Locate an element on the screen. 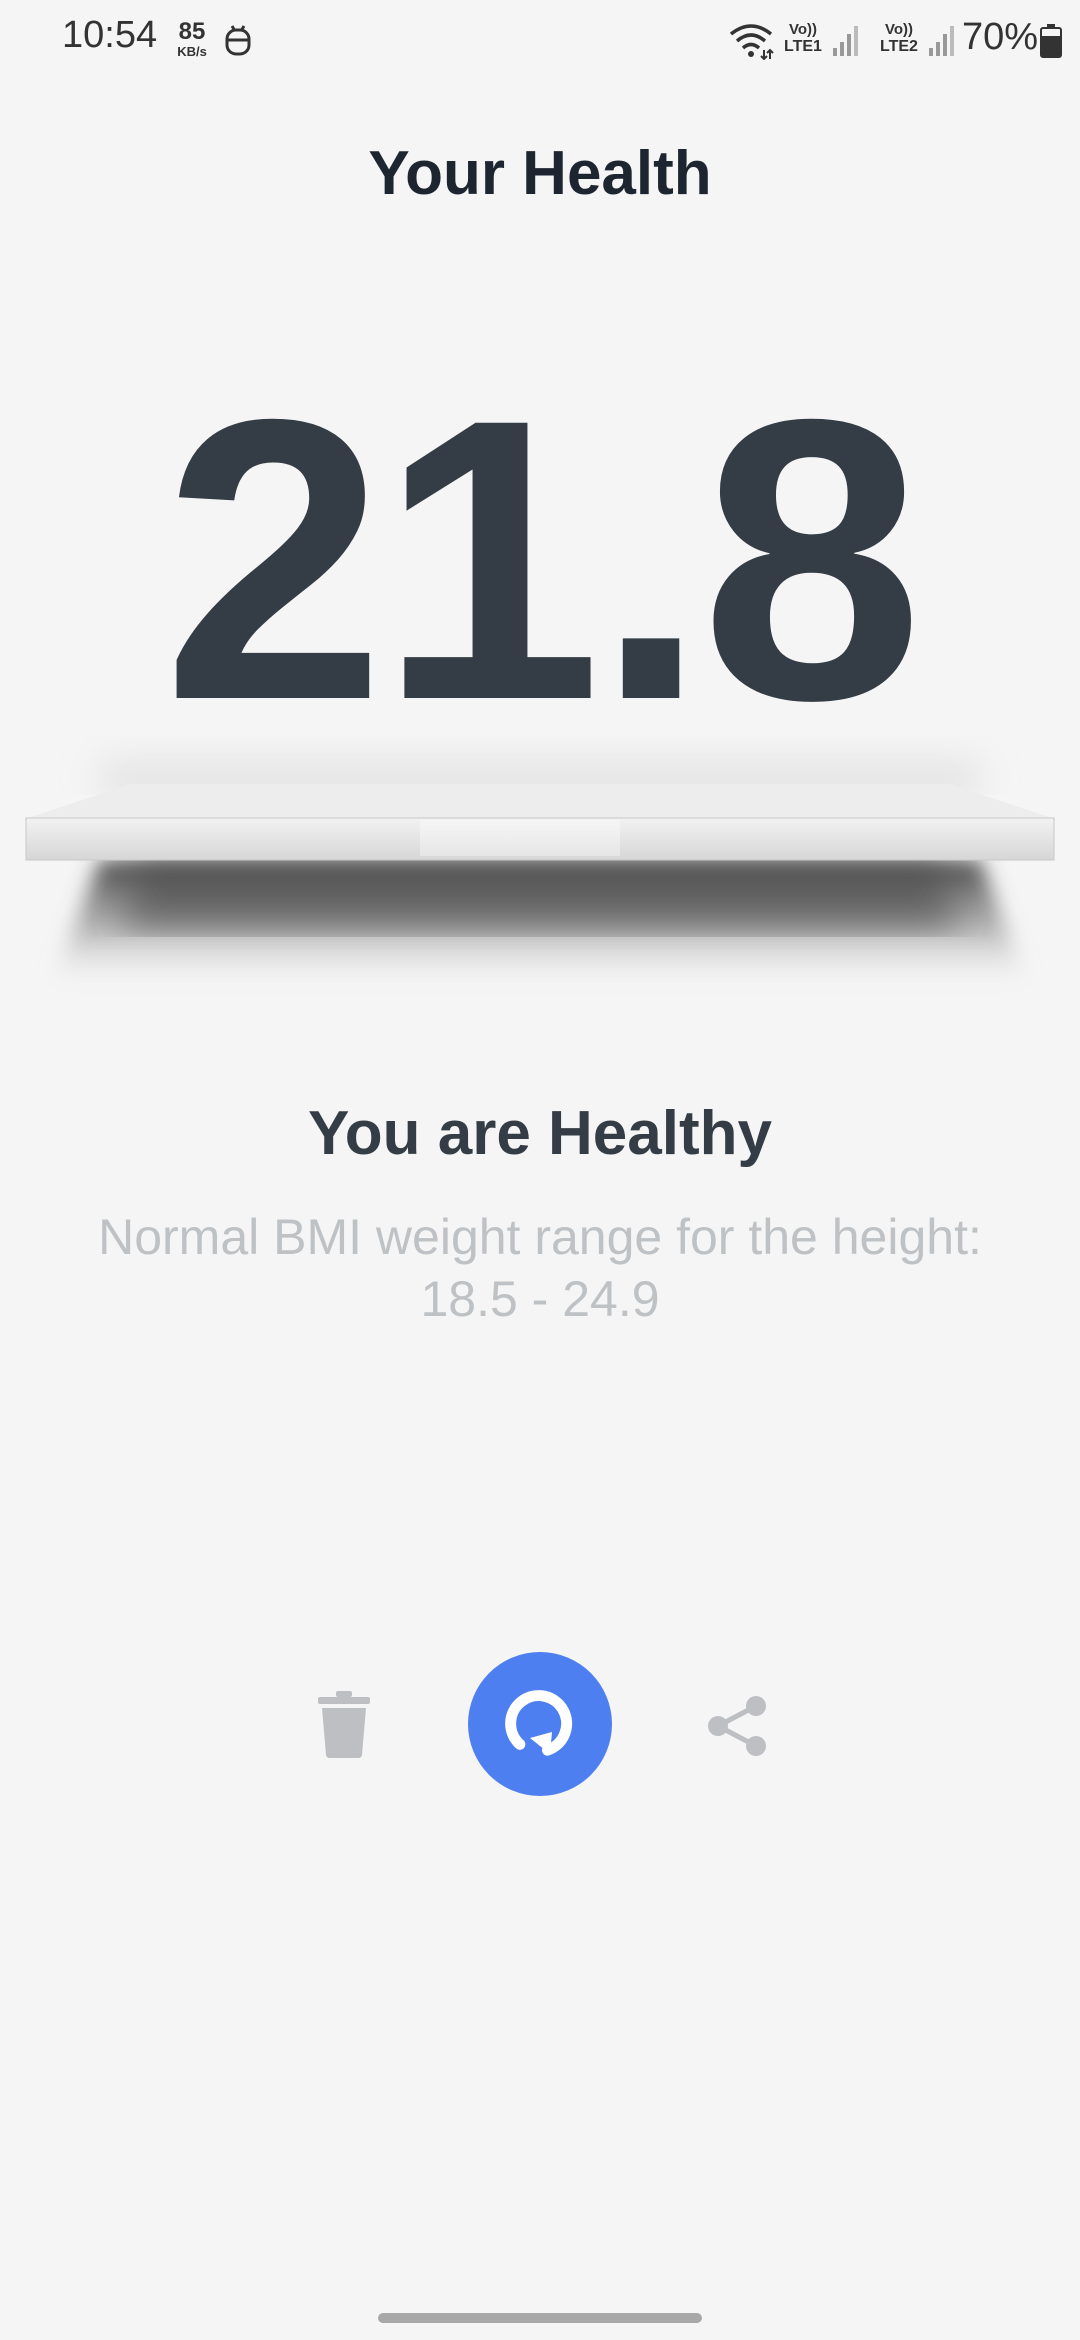 This screenshot has width=1080, height=2340. sim1-volte: Vo)) is located at coordinates (802, 29).